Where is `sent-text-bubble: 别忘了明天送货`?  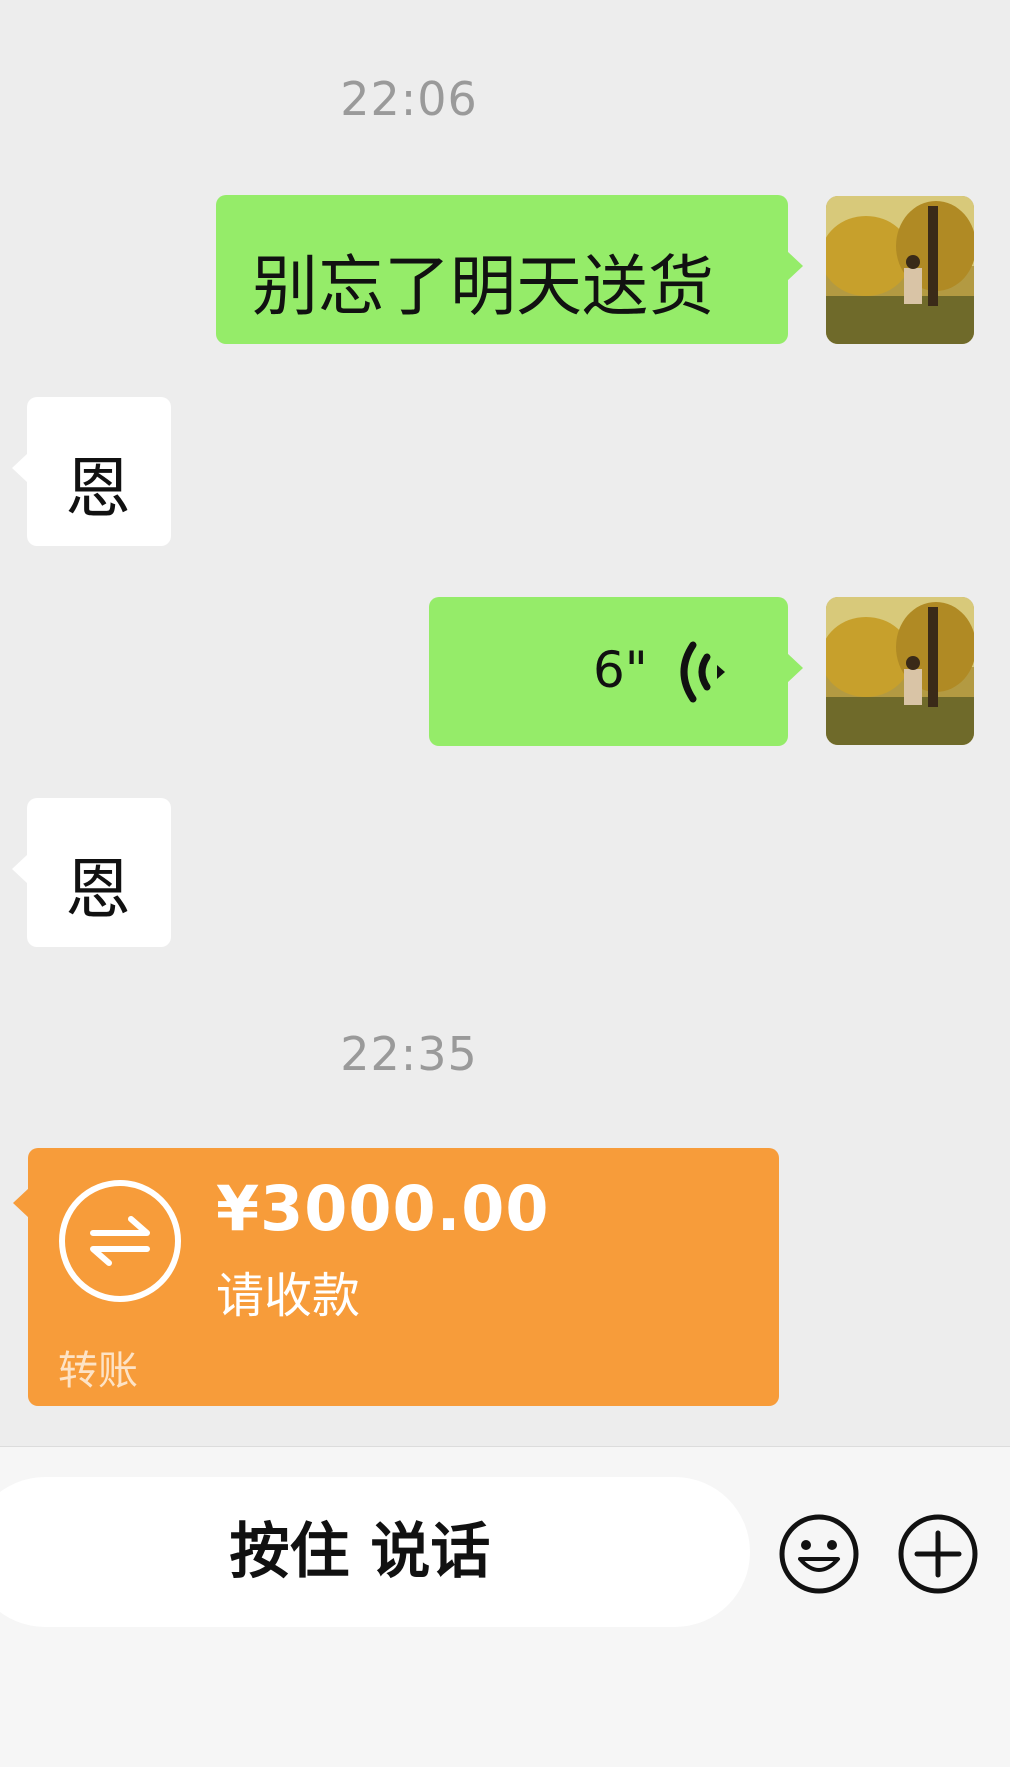 sent-text-bubble: 别忘了明天送货 is located at coordinates (509, 269).